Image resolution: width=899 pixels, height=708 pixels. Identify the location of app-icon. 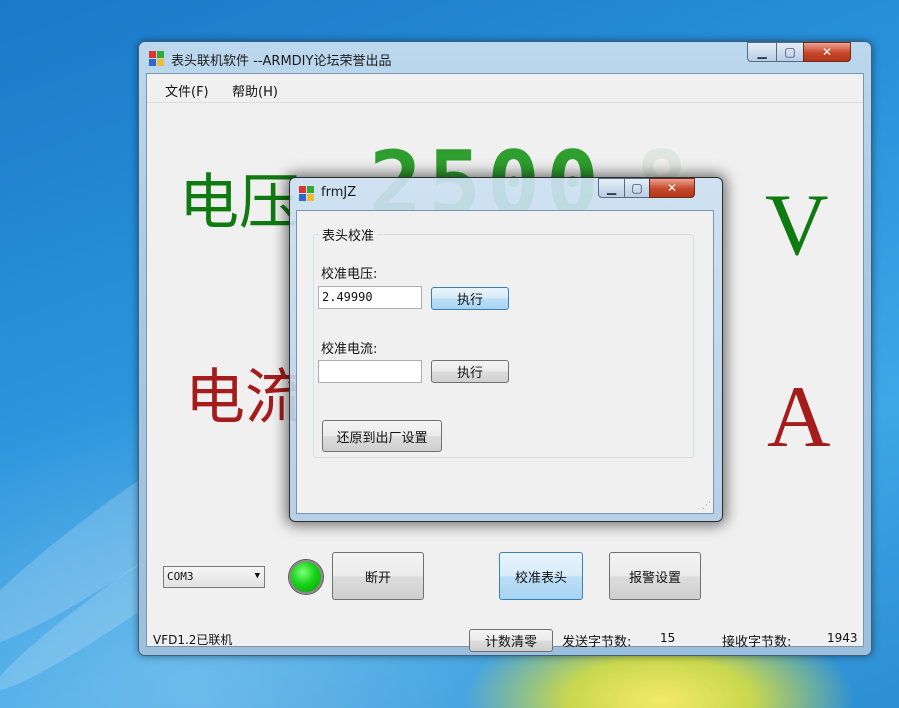
(157, 59).